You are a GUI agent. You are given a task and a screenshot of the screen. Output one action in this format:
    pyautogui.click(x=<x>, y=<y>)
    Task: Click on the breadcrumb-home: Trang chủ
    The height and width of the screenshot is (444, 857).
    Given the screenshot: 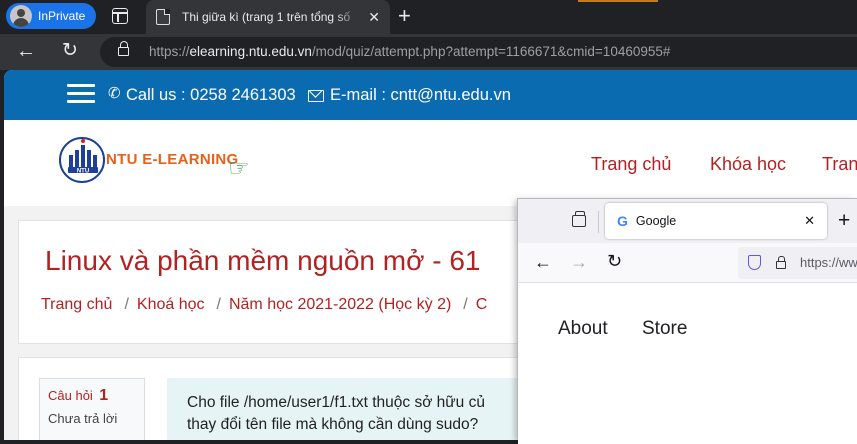 What is the action you would take?
    pyautogui.click(x=76, y=304)
    